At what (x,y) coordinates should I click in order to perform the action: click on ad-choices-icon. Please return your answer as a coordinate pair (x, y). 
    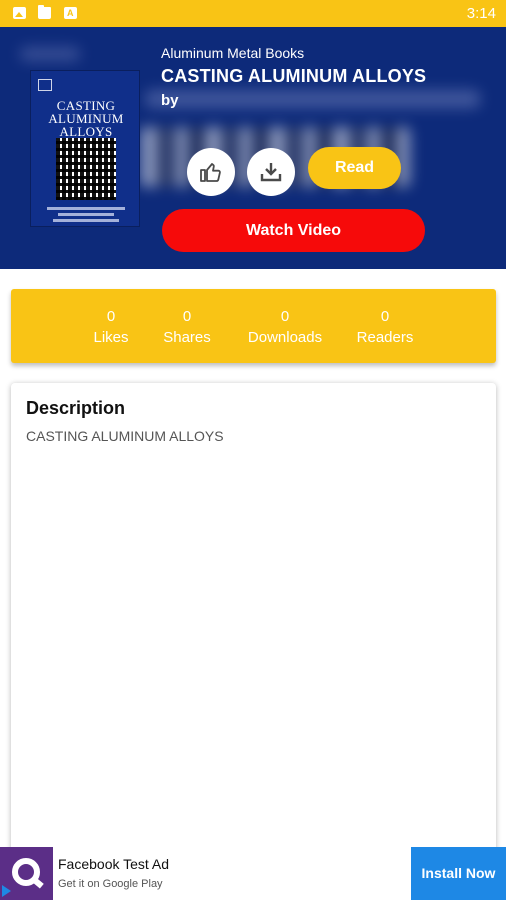
    Looking at the image, I should click on (6, 891).